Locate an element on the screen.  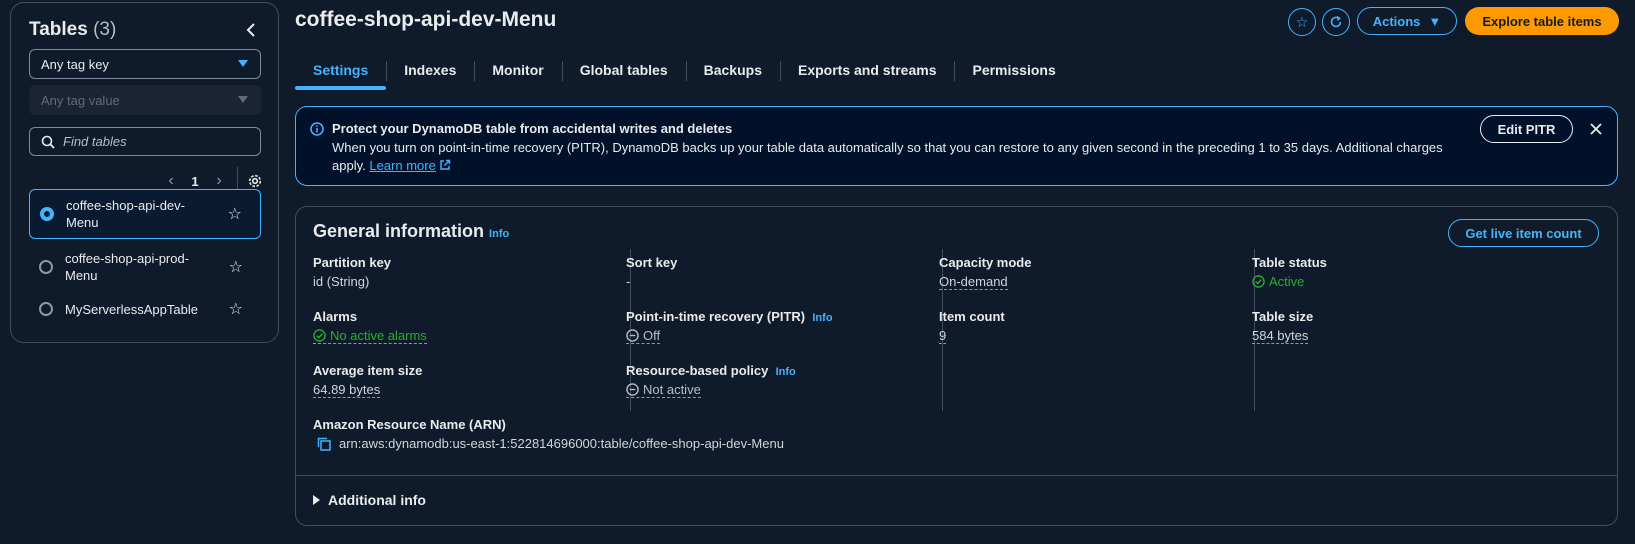
table-list-item: coffee-shop-api-dev-Menu ☆ is located at coordinates (145, 214).